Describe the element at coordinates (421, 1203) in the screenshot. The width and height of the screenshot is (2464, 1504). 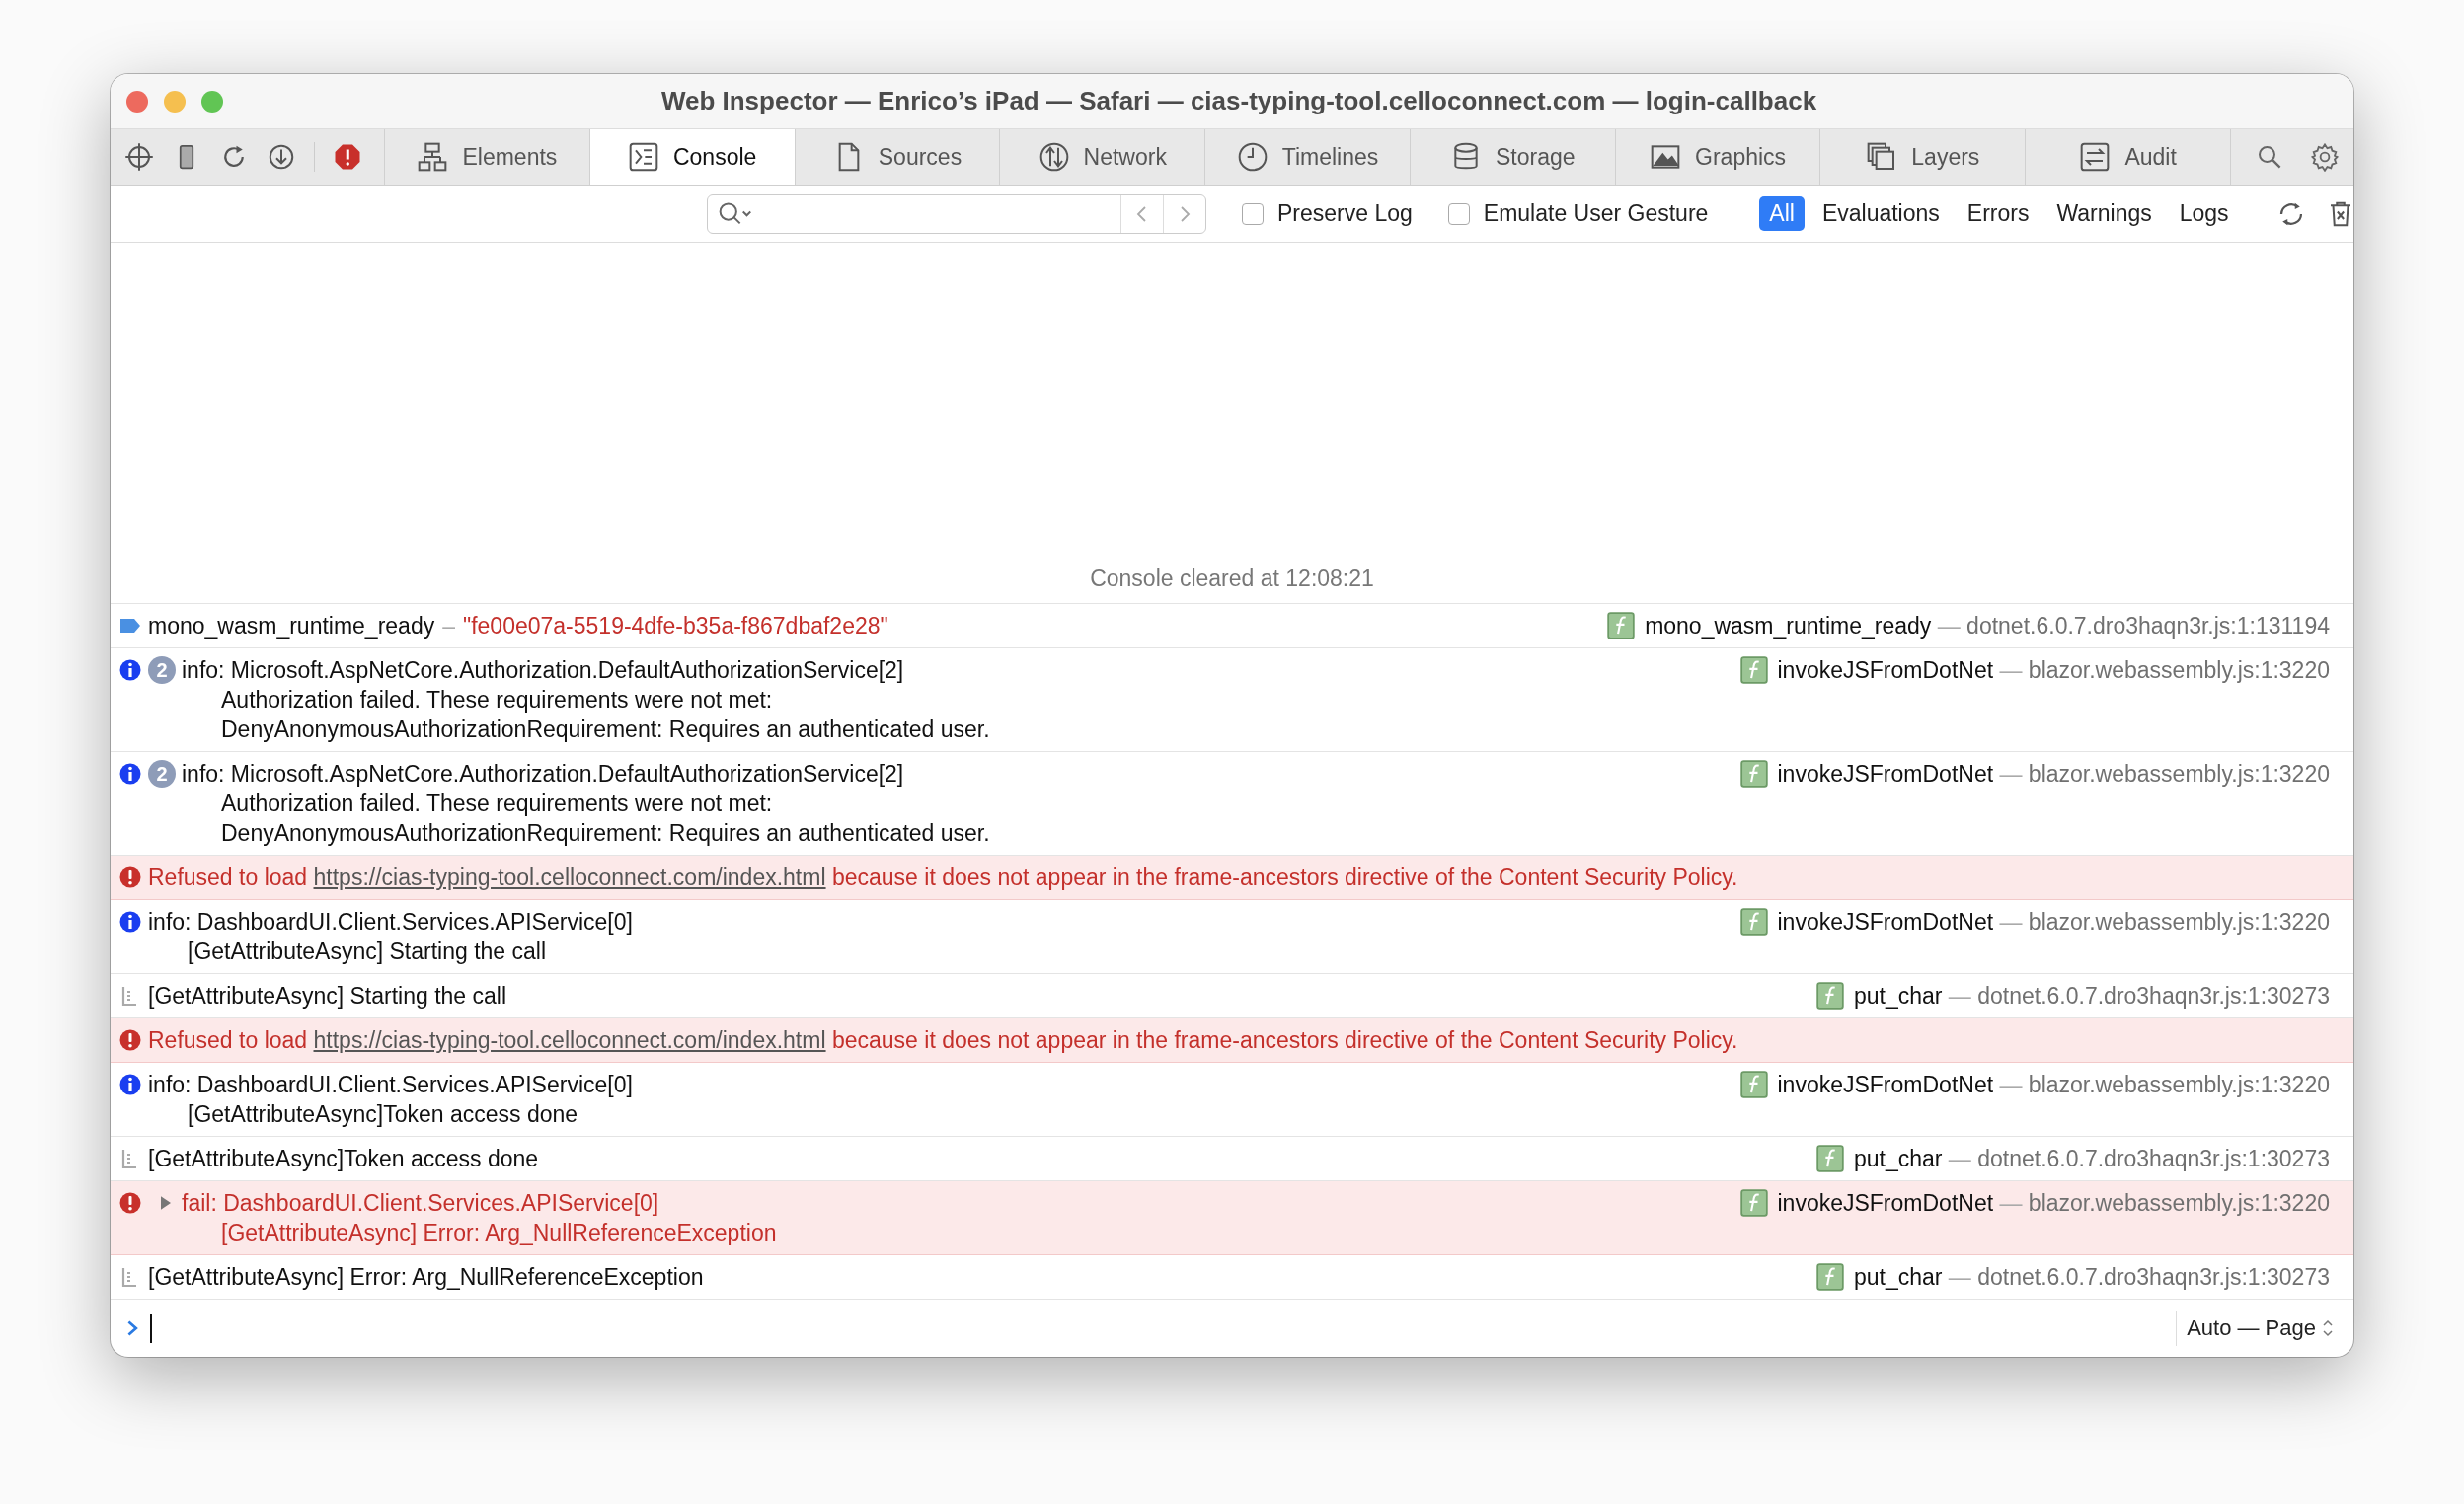
I see `message-text: fail: DashboardUI.Client.Services.APIService[0]` at that location.